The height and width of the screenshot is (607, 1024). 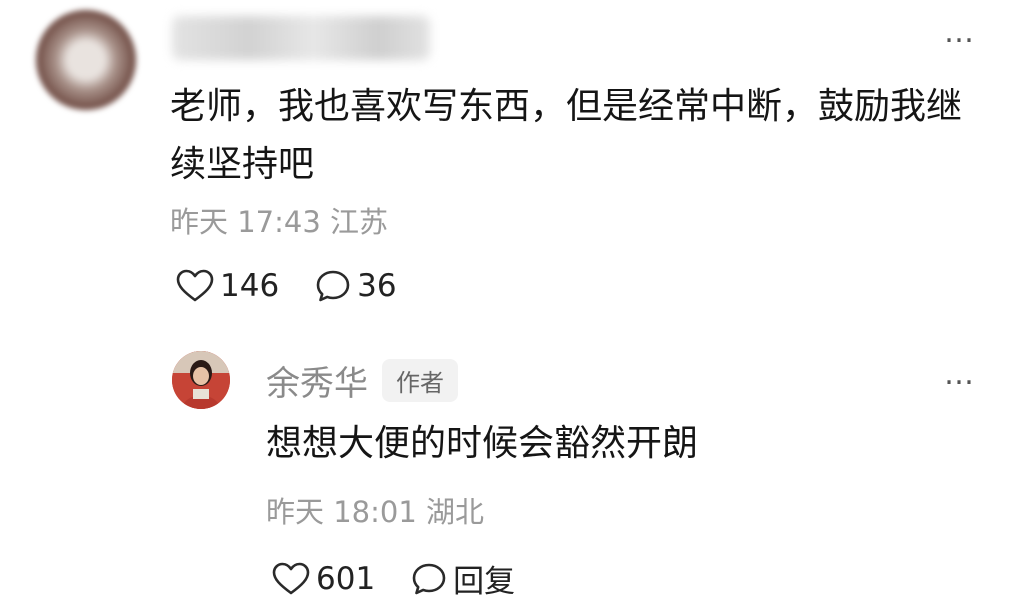 I want to click on commenter-avatar, so click(x=86, y=60).